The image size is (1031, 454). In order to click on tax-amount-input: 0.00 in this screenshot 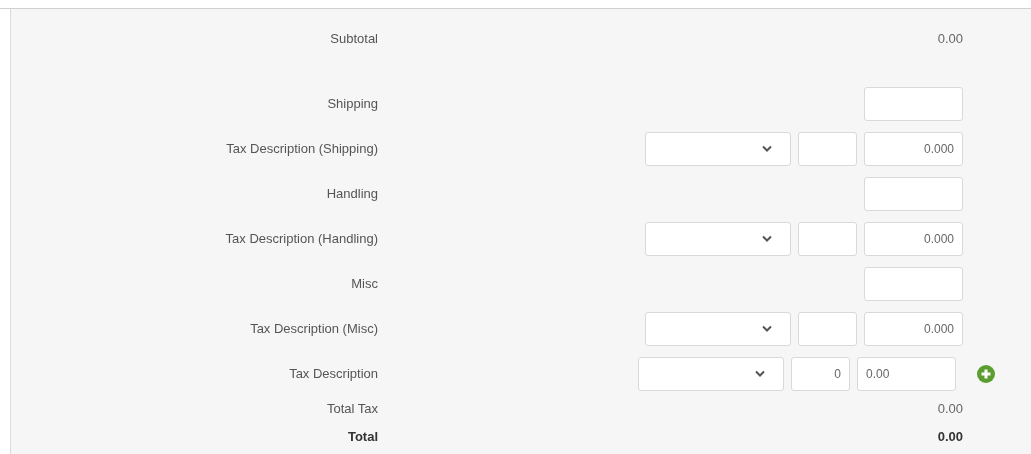, I will do `click(906, 373)`.